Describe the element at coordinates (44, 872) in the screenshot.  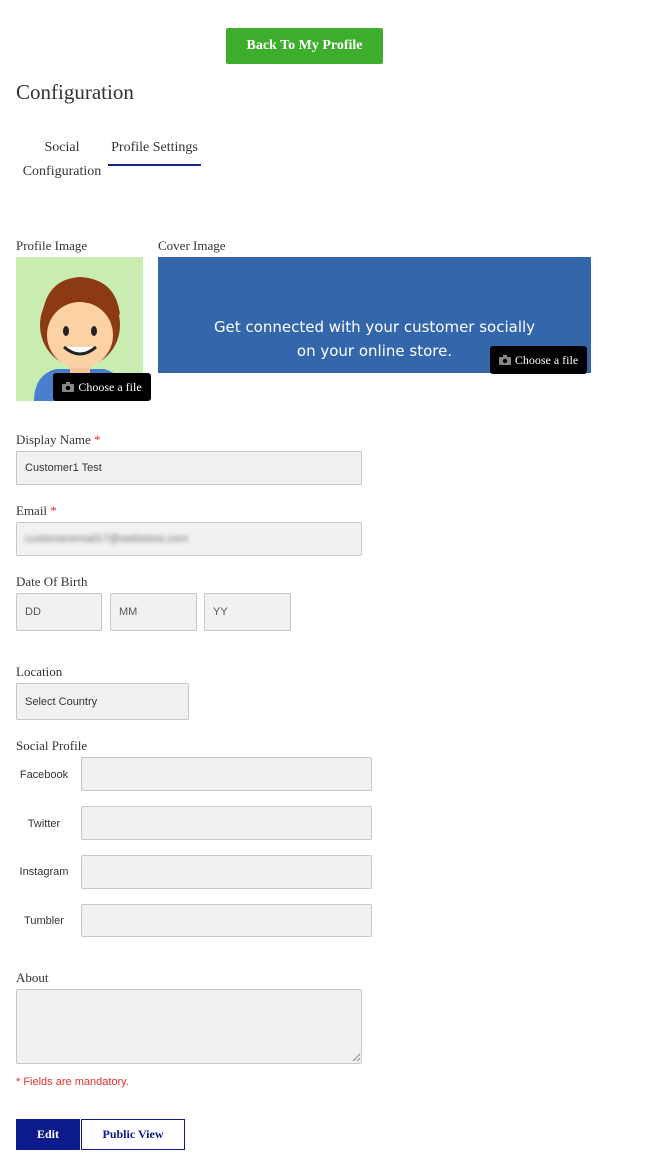
I see `instagram-label: Instagram` at that location.